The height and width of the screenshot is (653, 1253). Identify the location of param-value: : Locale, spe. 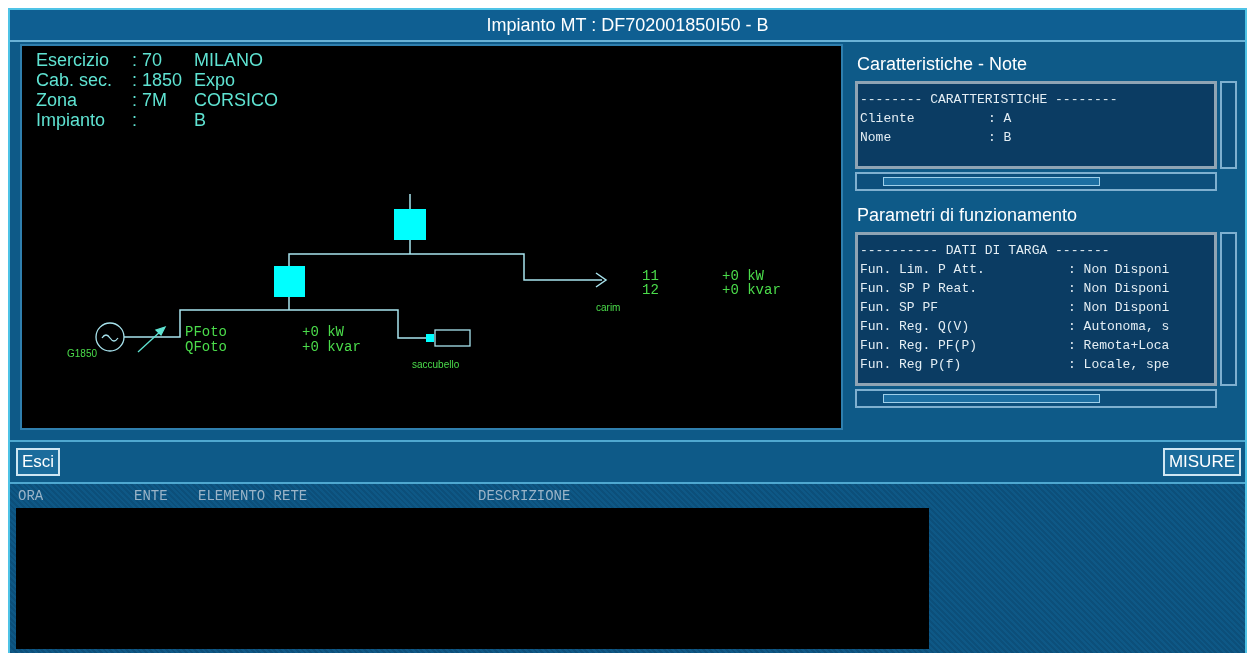
(1119, 365).